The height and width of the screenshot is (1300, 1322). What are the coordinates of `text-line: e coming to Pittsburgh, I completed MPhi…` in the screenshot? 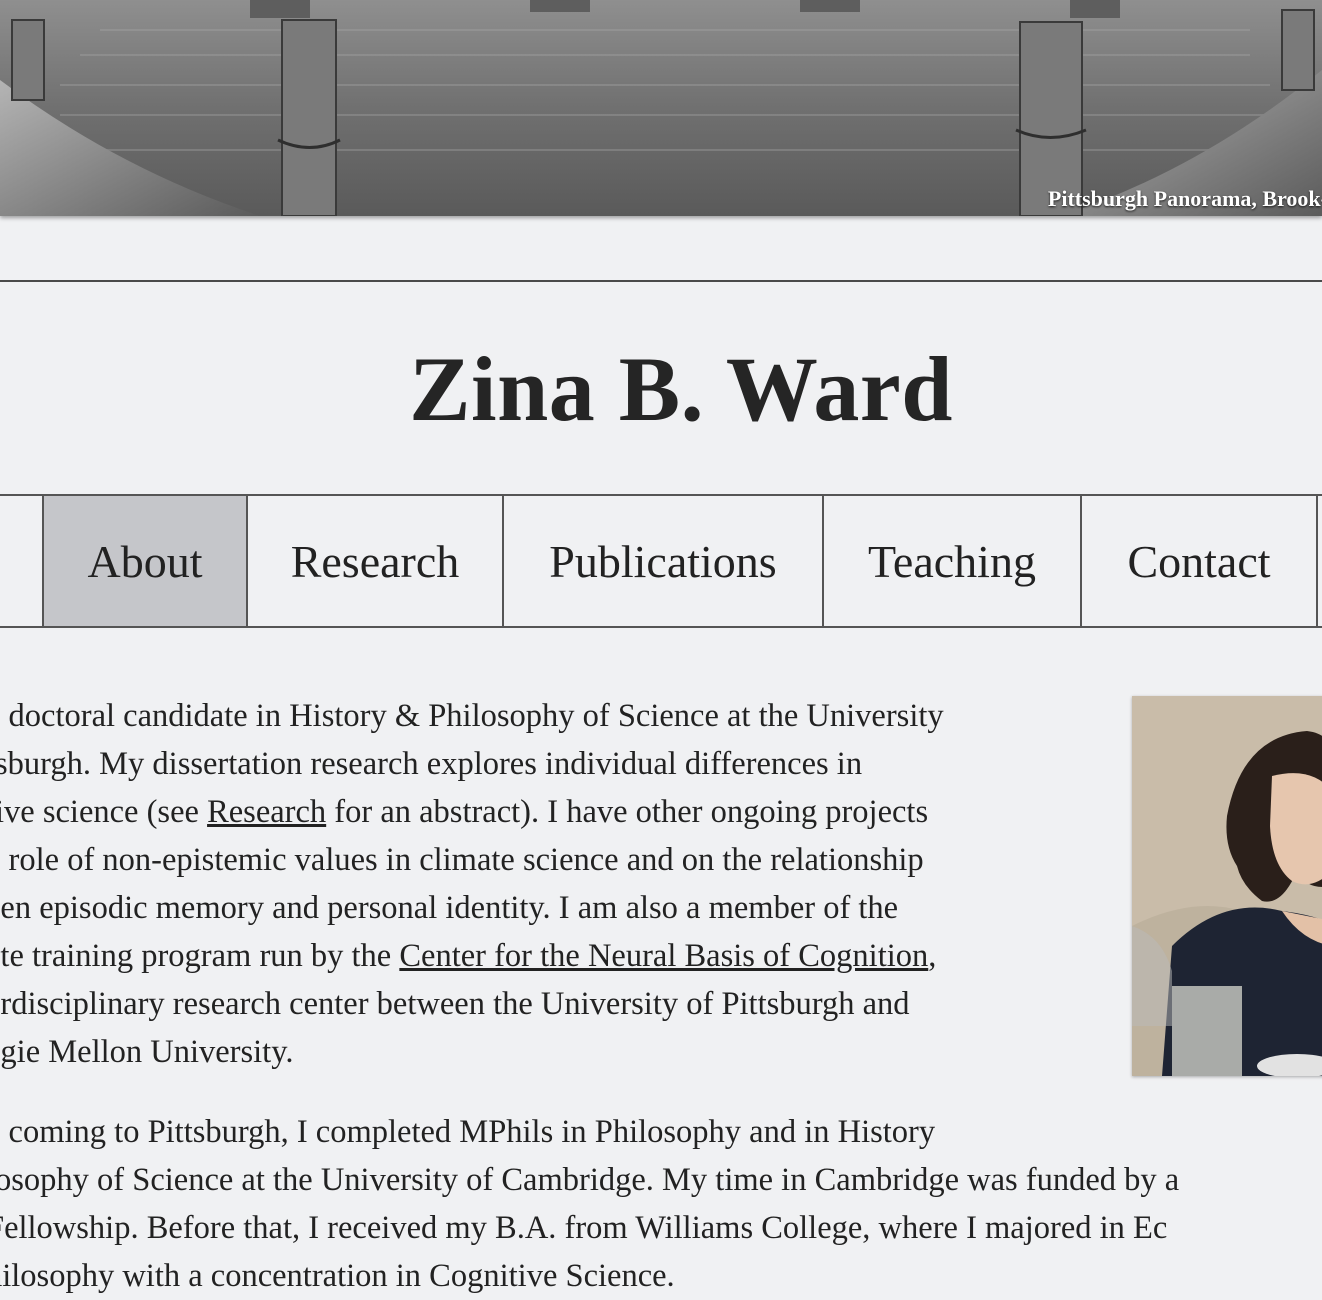 It's located at (468, 1132).